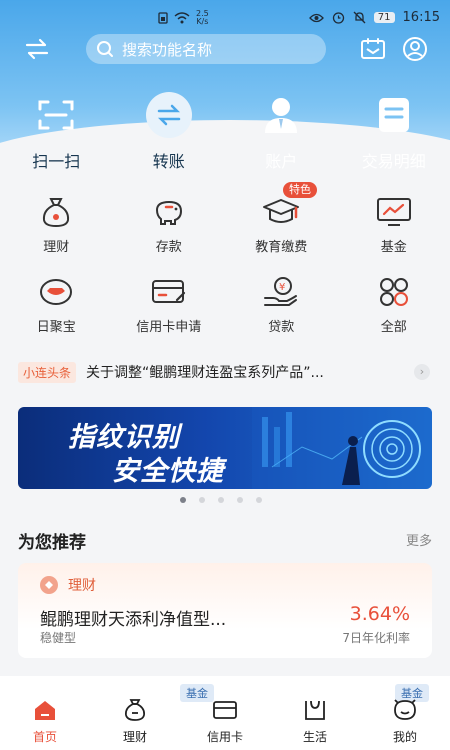 The width and height of the screenshot is (450, 750). I want to click on gold-ingot-icon, so click(56, 292).